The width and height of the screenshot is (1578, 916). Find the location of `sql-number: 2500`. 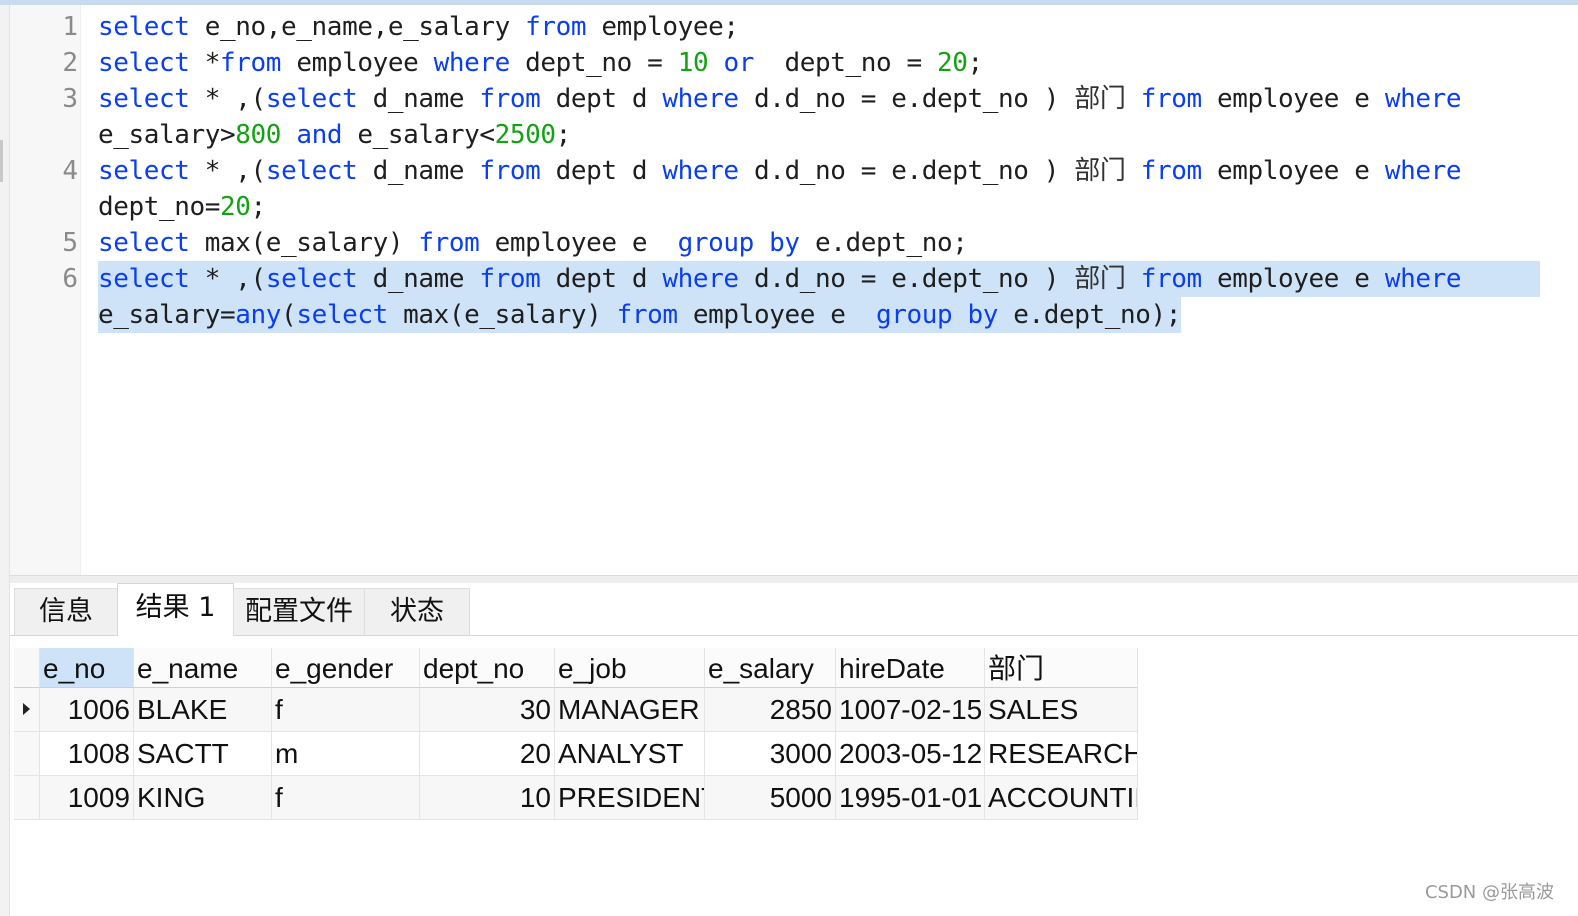

sql-number: 2500 is located at coordinates (525, 135).